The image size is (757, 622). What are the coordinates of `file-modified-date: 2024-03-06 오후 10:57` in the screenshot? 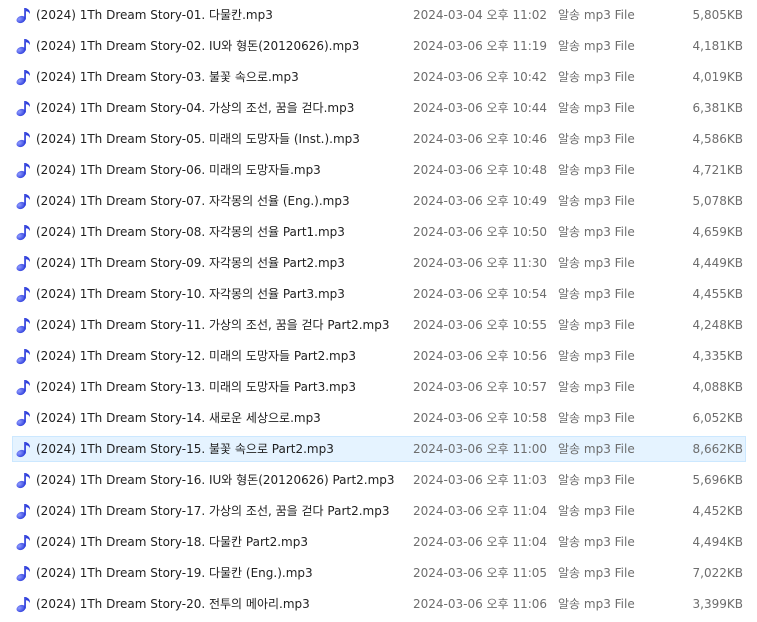 It's located at (480, 387).